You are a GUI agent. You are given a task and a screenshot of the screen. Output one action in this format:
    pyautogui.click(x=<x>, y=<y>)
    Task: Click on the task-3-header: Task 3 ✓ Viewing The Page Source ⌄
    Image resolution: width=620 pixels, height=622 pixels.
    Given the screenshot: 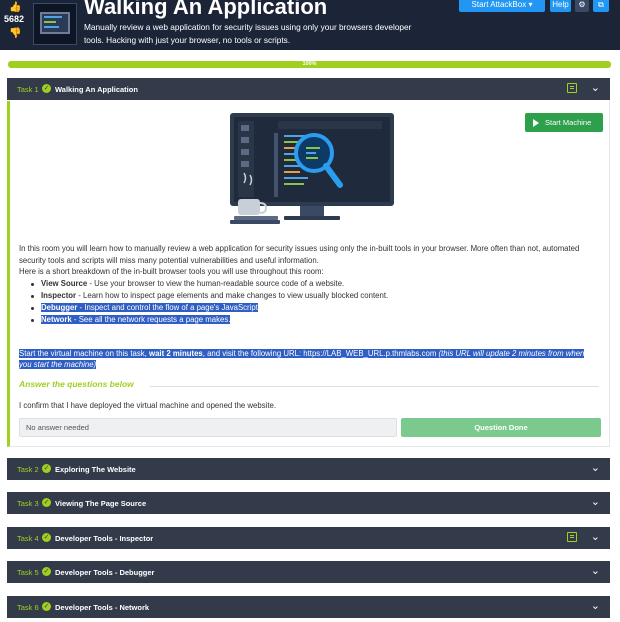 What is the action you would take?
    pyautogui.click(x=308, y=503)
    